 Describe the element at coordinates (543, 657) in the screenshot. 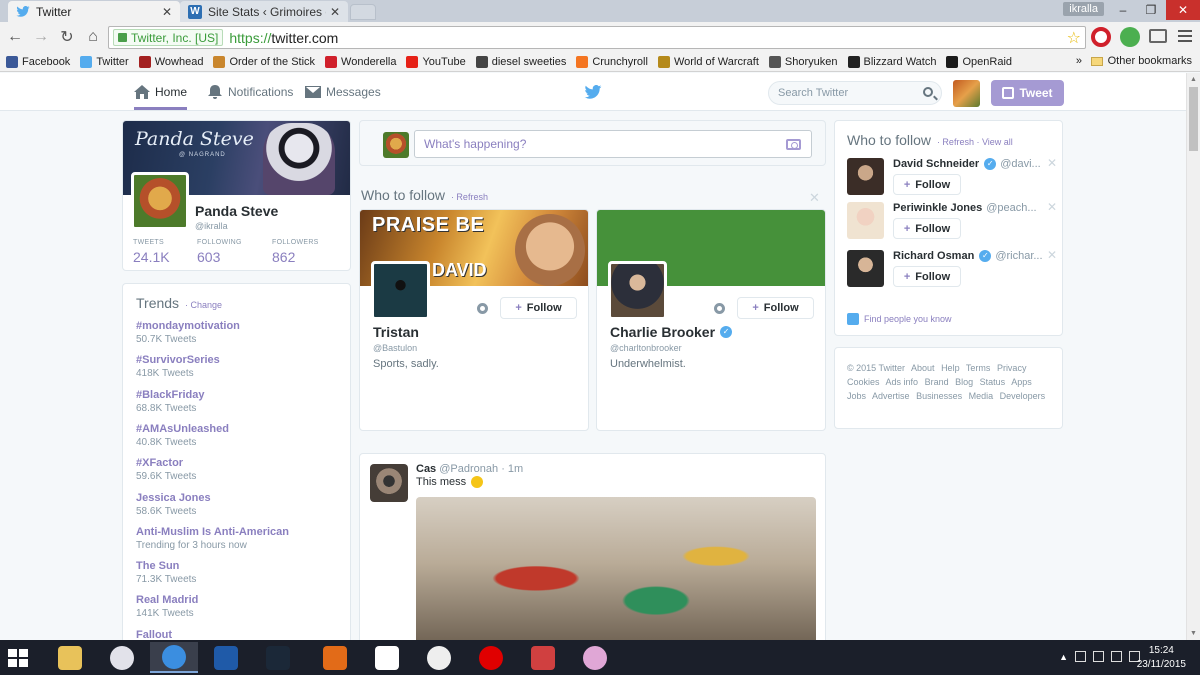

I see `taskbar-app-tool-app` at that location.